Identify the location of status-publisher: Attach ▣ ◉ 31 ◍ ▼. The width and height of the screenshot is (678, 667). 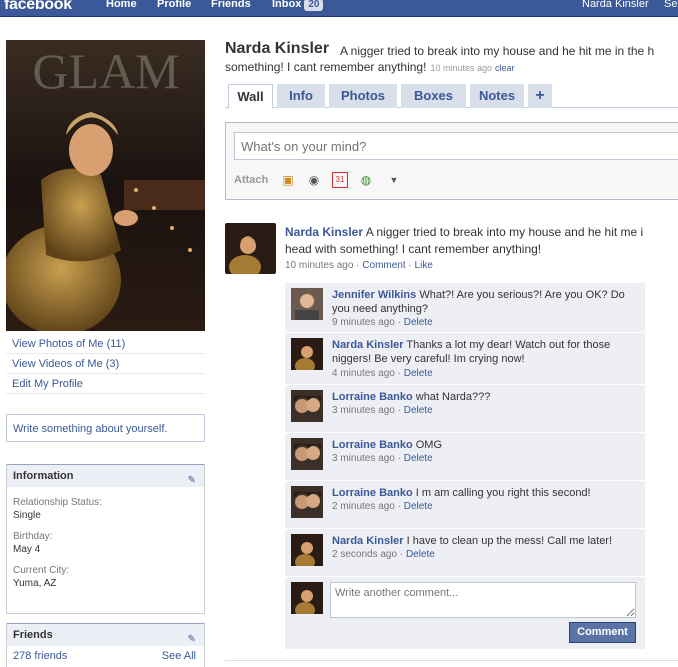
(451, 161).